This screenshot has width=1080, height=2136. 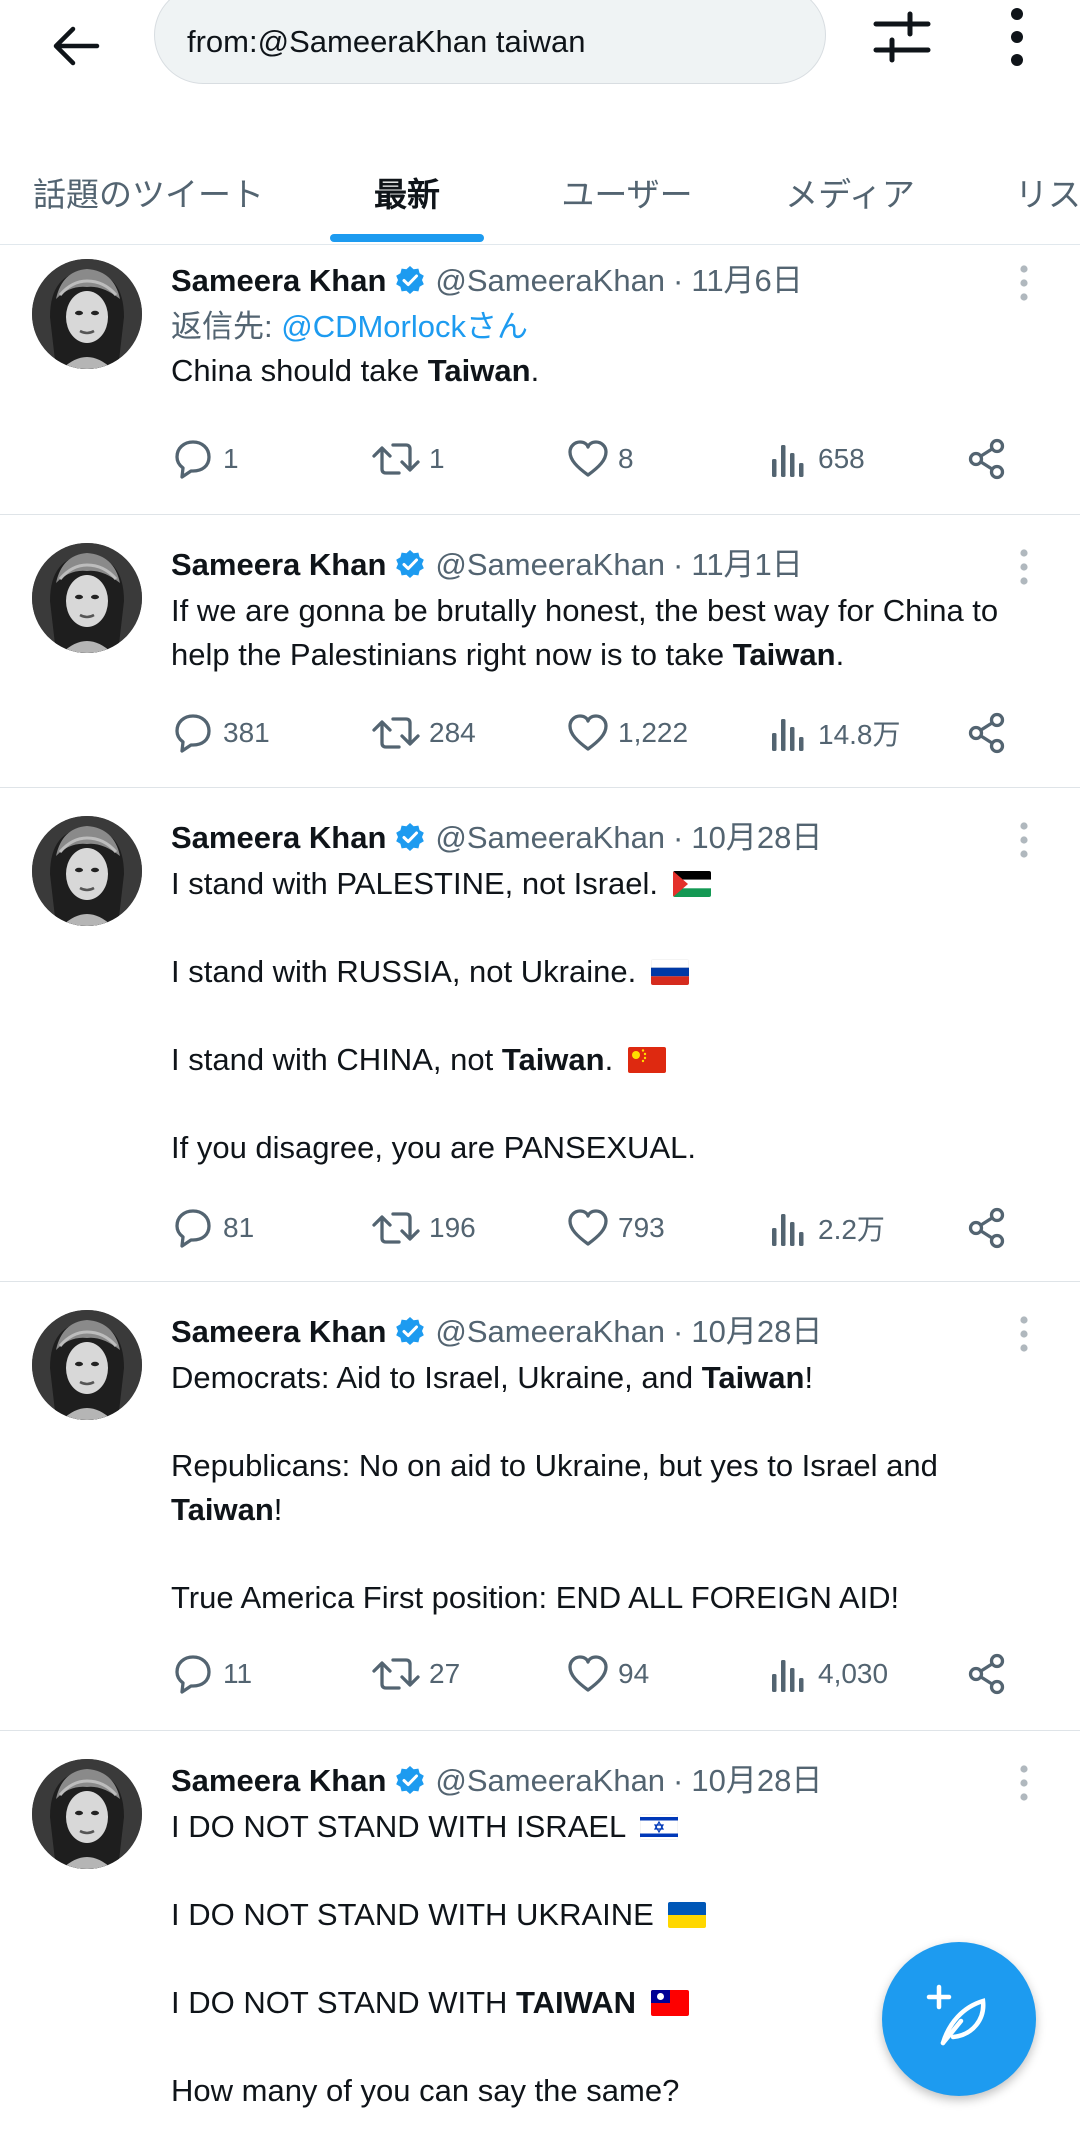 I want to click on back-button, so click(x=76, y=46).